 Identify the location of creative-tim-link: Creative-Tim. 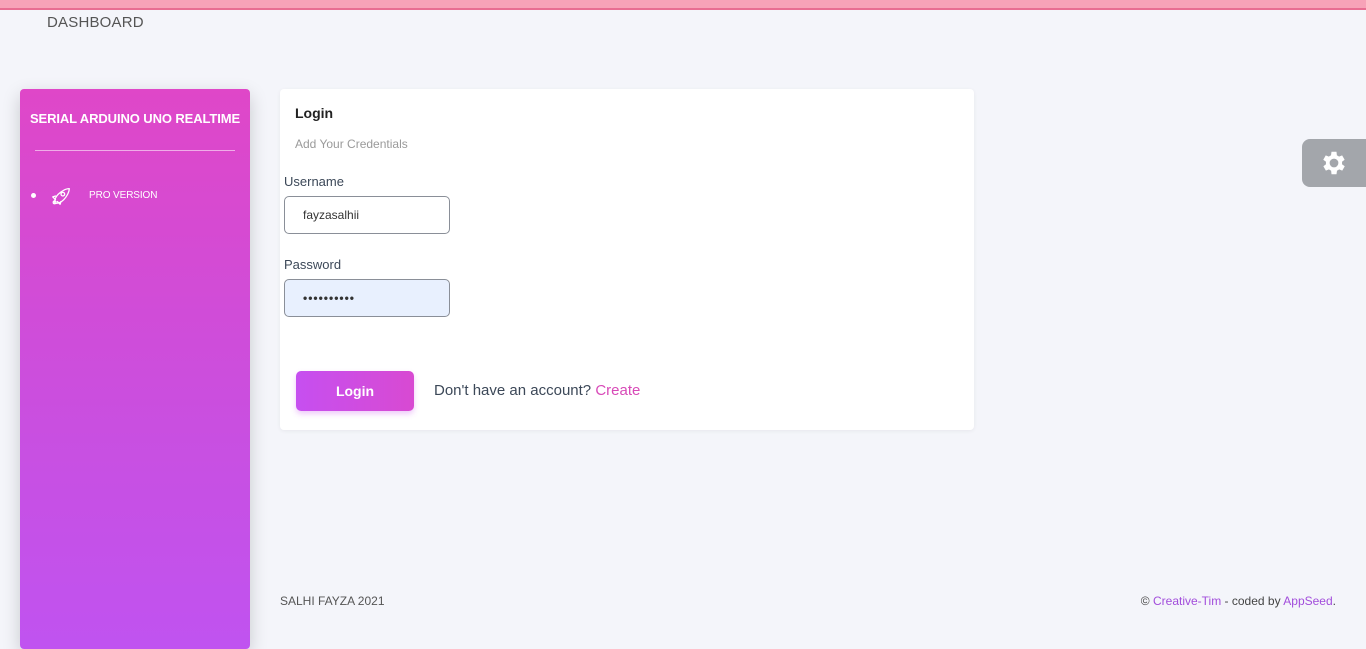
(1187, 601).